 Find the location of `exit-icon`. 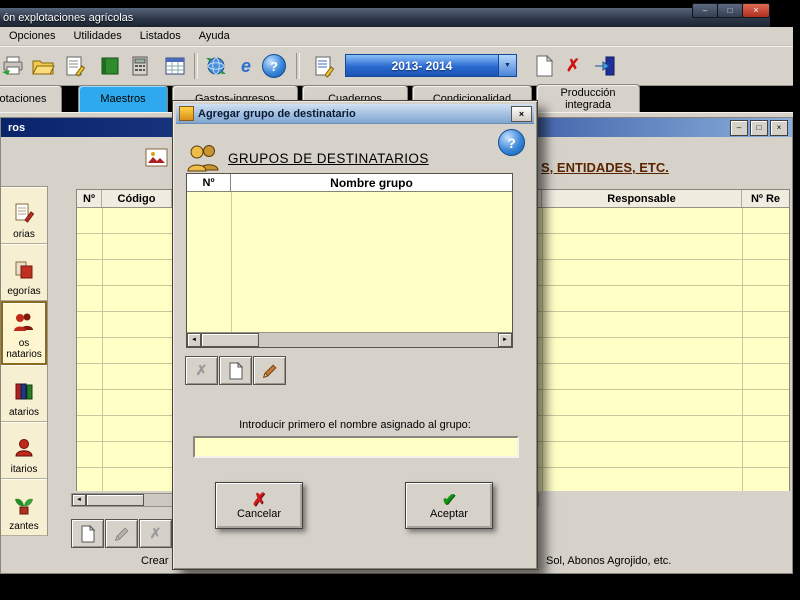

exit-icon is located at coordinates (605, 66).